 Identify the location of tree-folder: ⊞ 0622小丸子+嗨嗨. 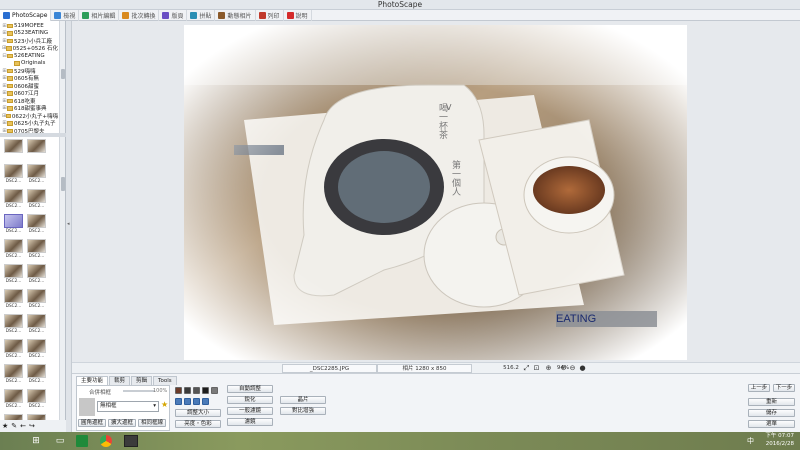
(30, 116).